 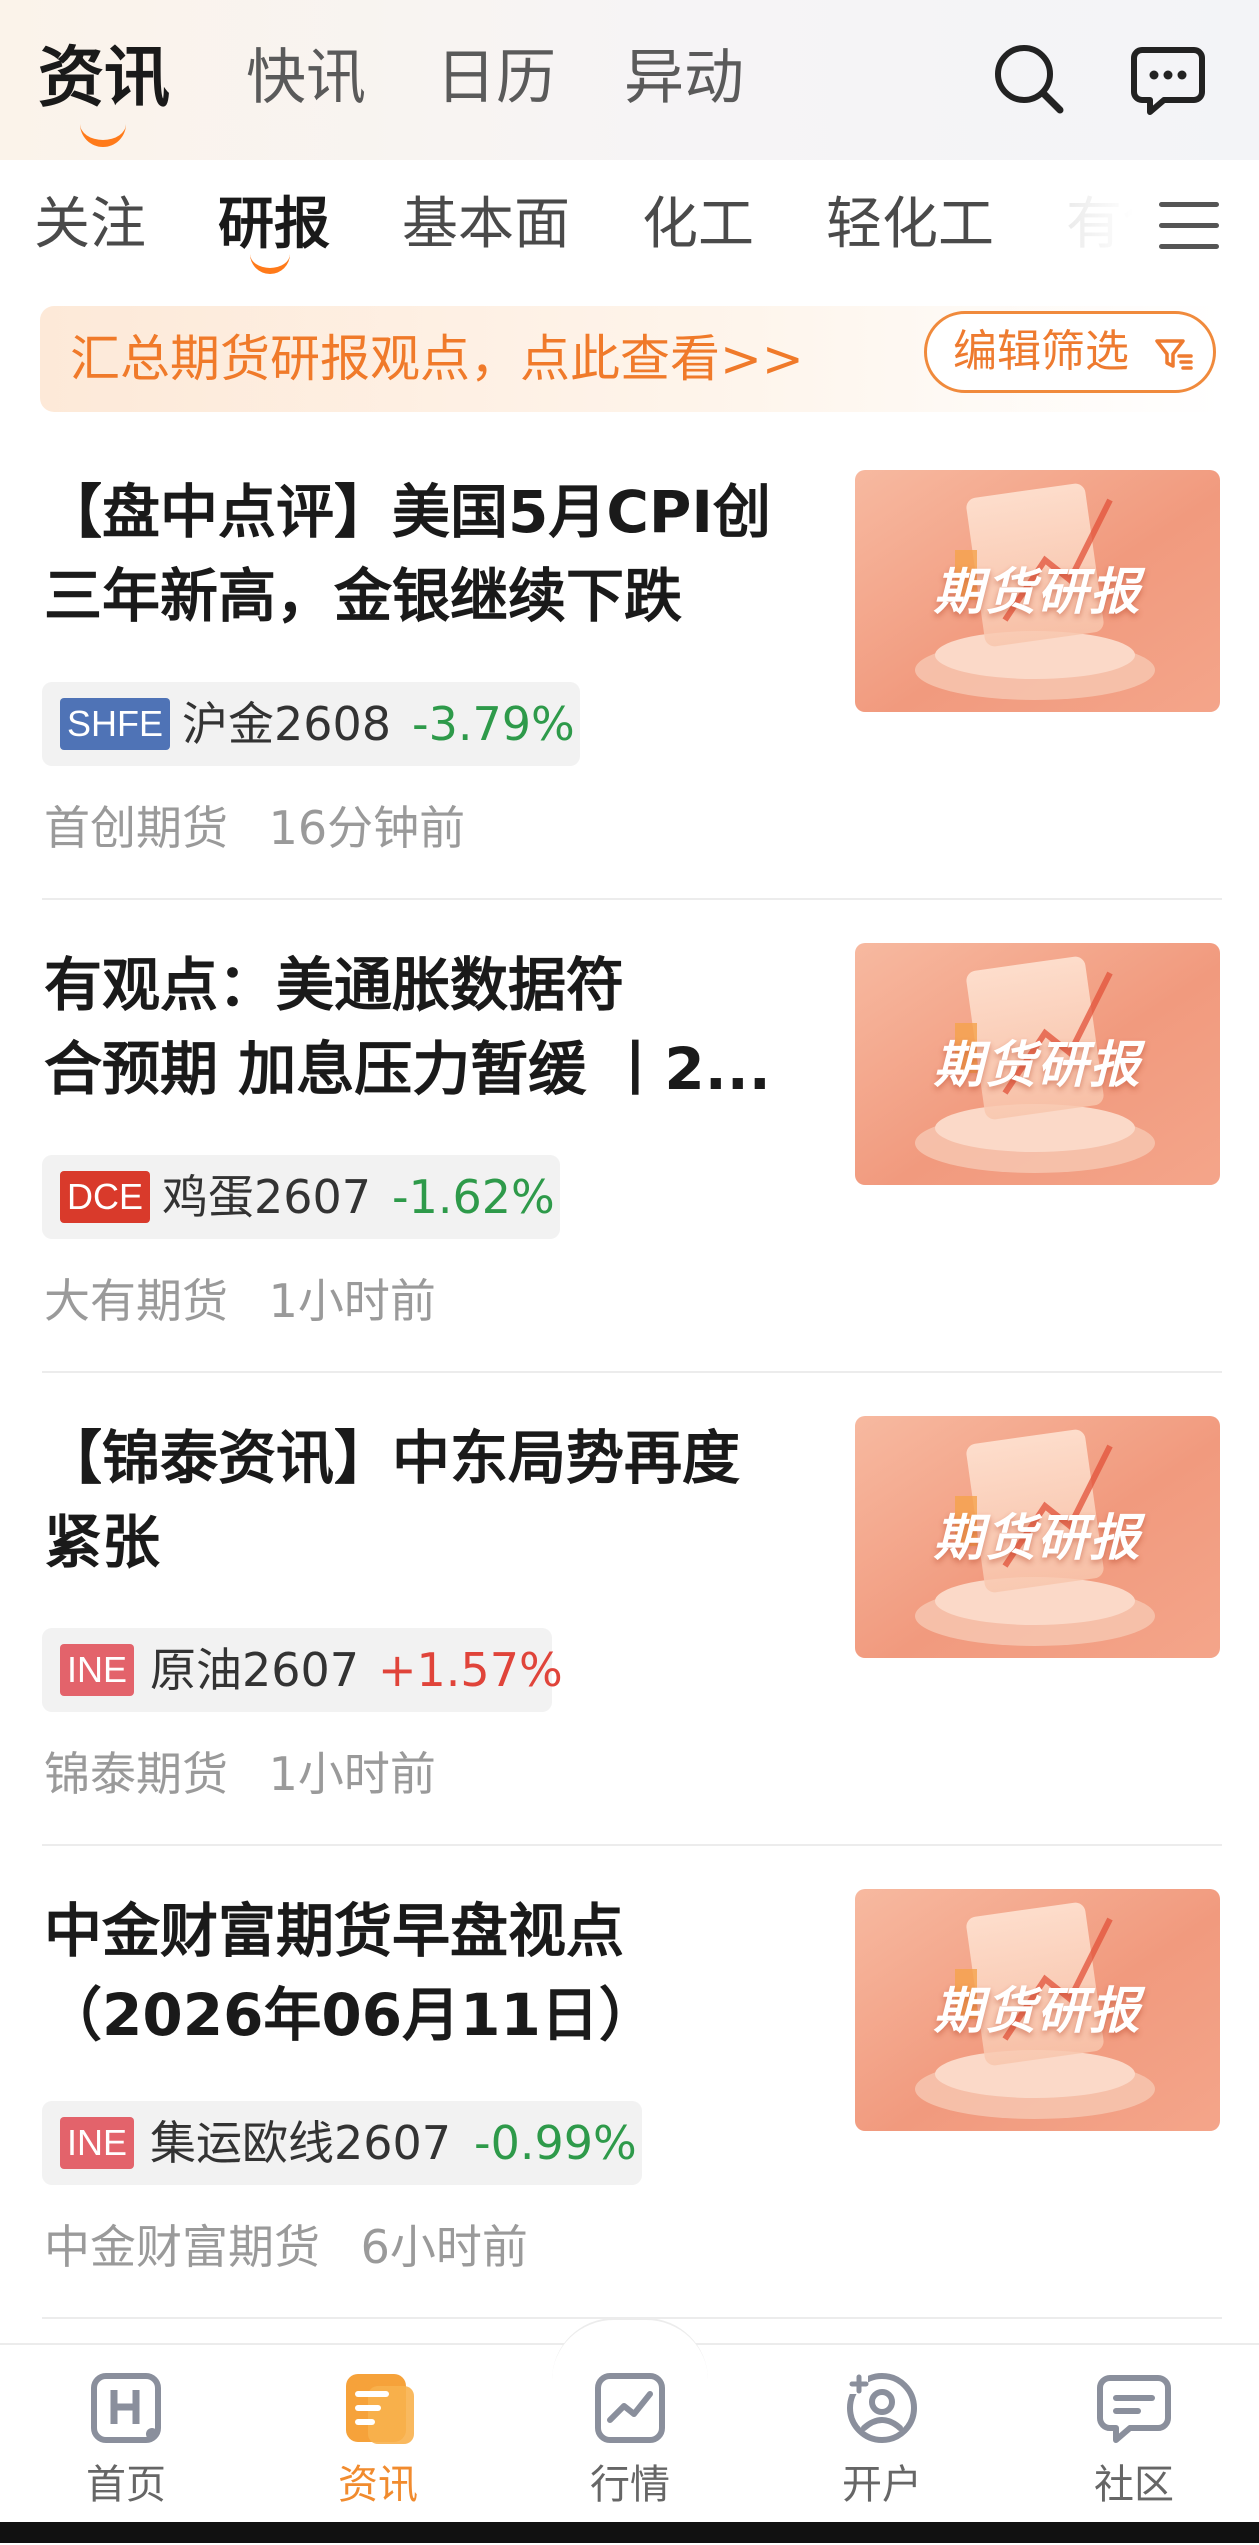 I want to click on nav-label: 行情, so click(x=630, y=2485).